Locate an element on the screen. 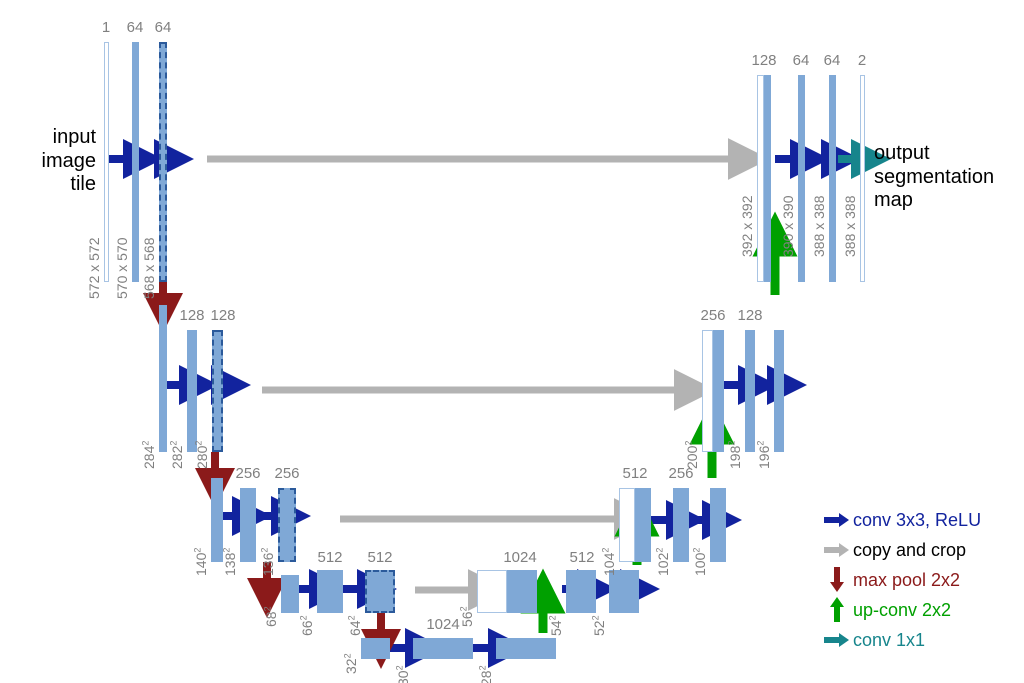  size-encoder-l3-2: 1382 is located at coordinates (229, 561).